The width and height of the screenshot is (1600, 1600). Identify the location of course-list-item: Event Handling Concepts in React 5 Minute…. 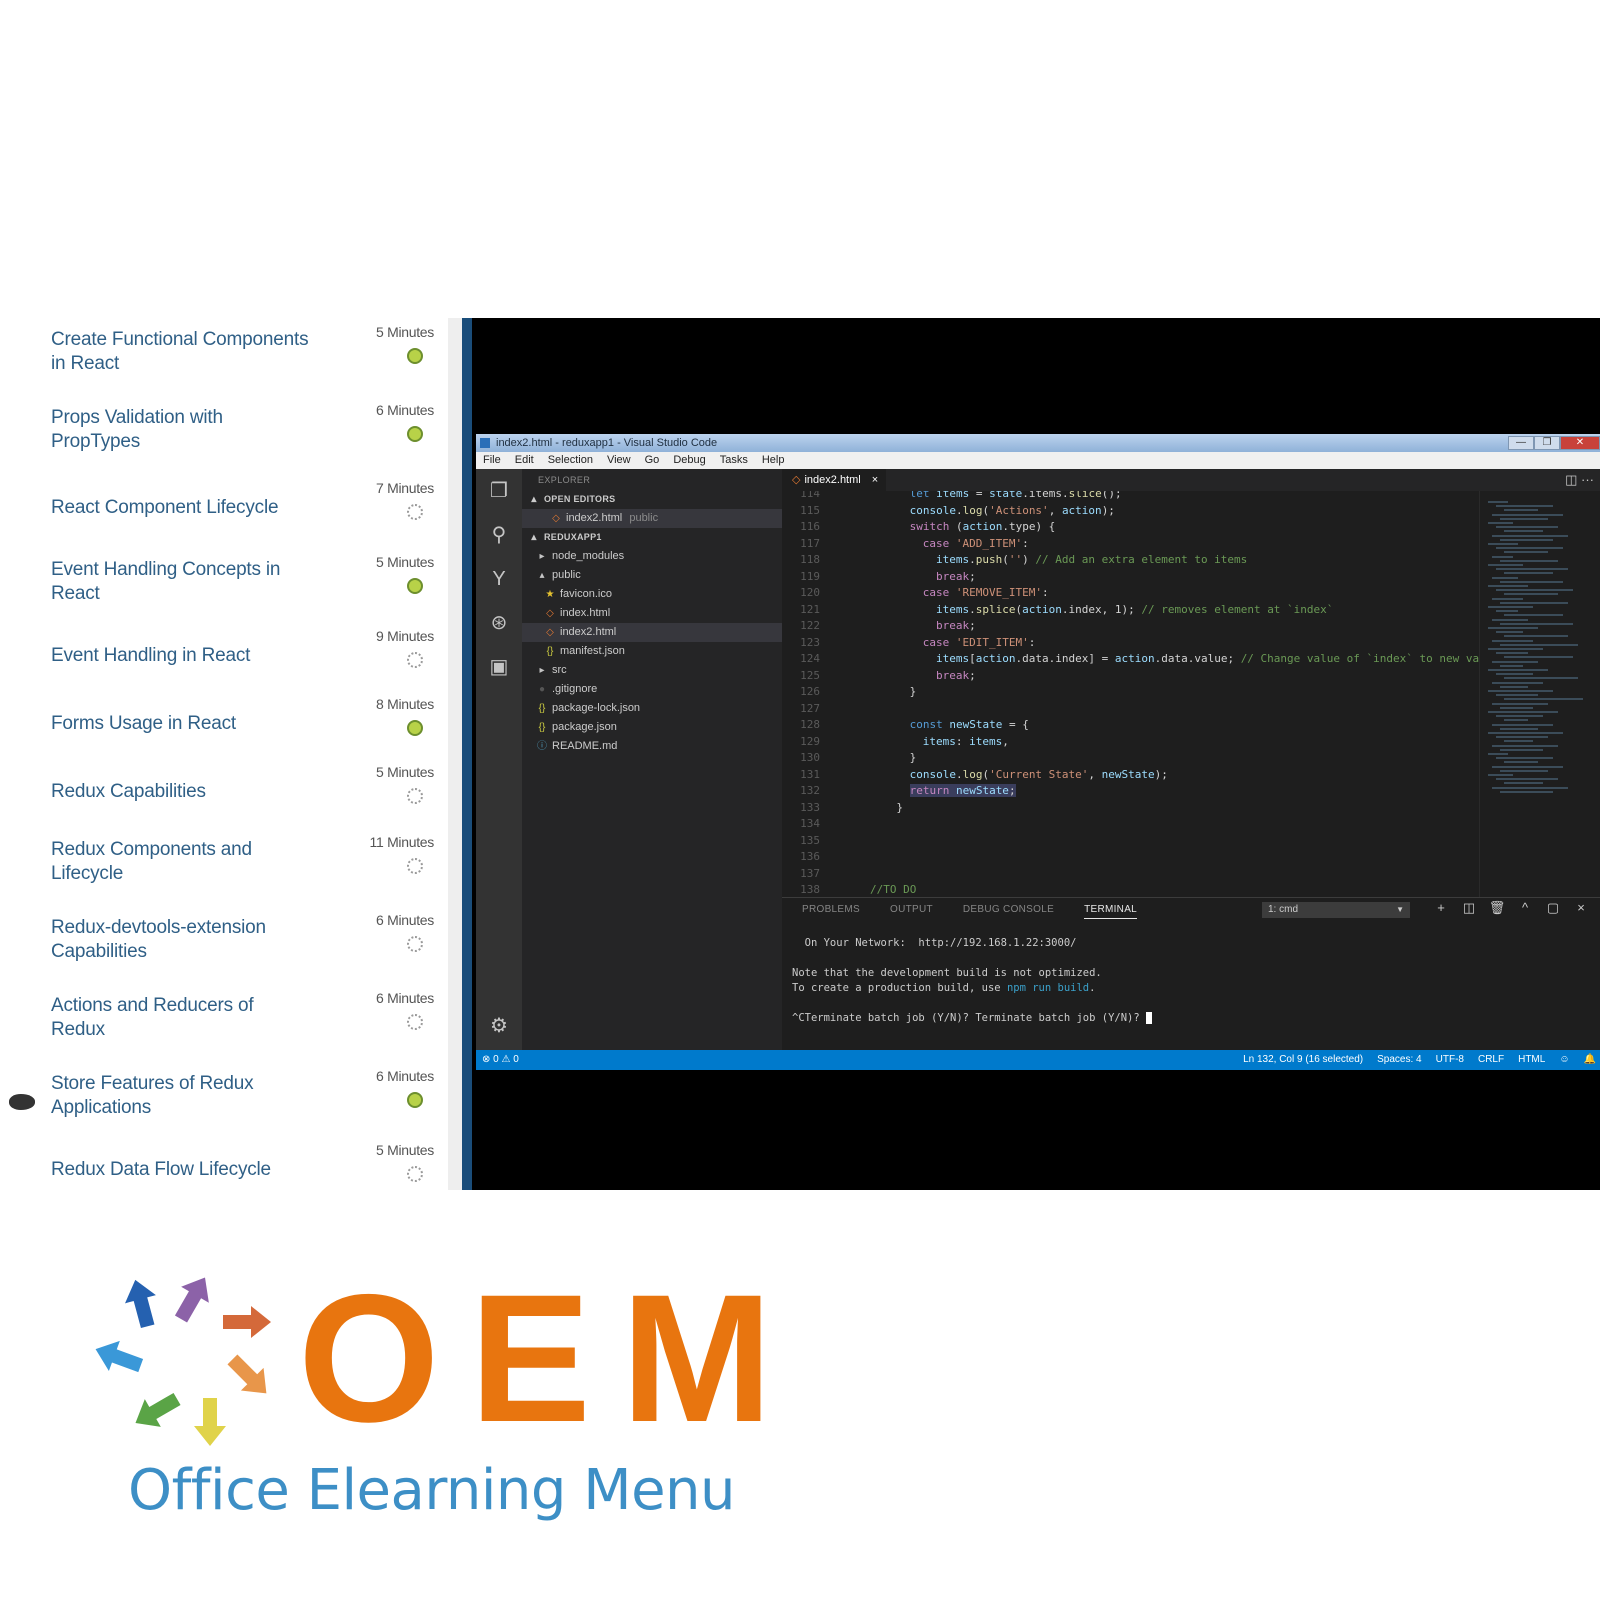
(224, 590).